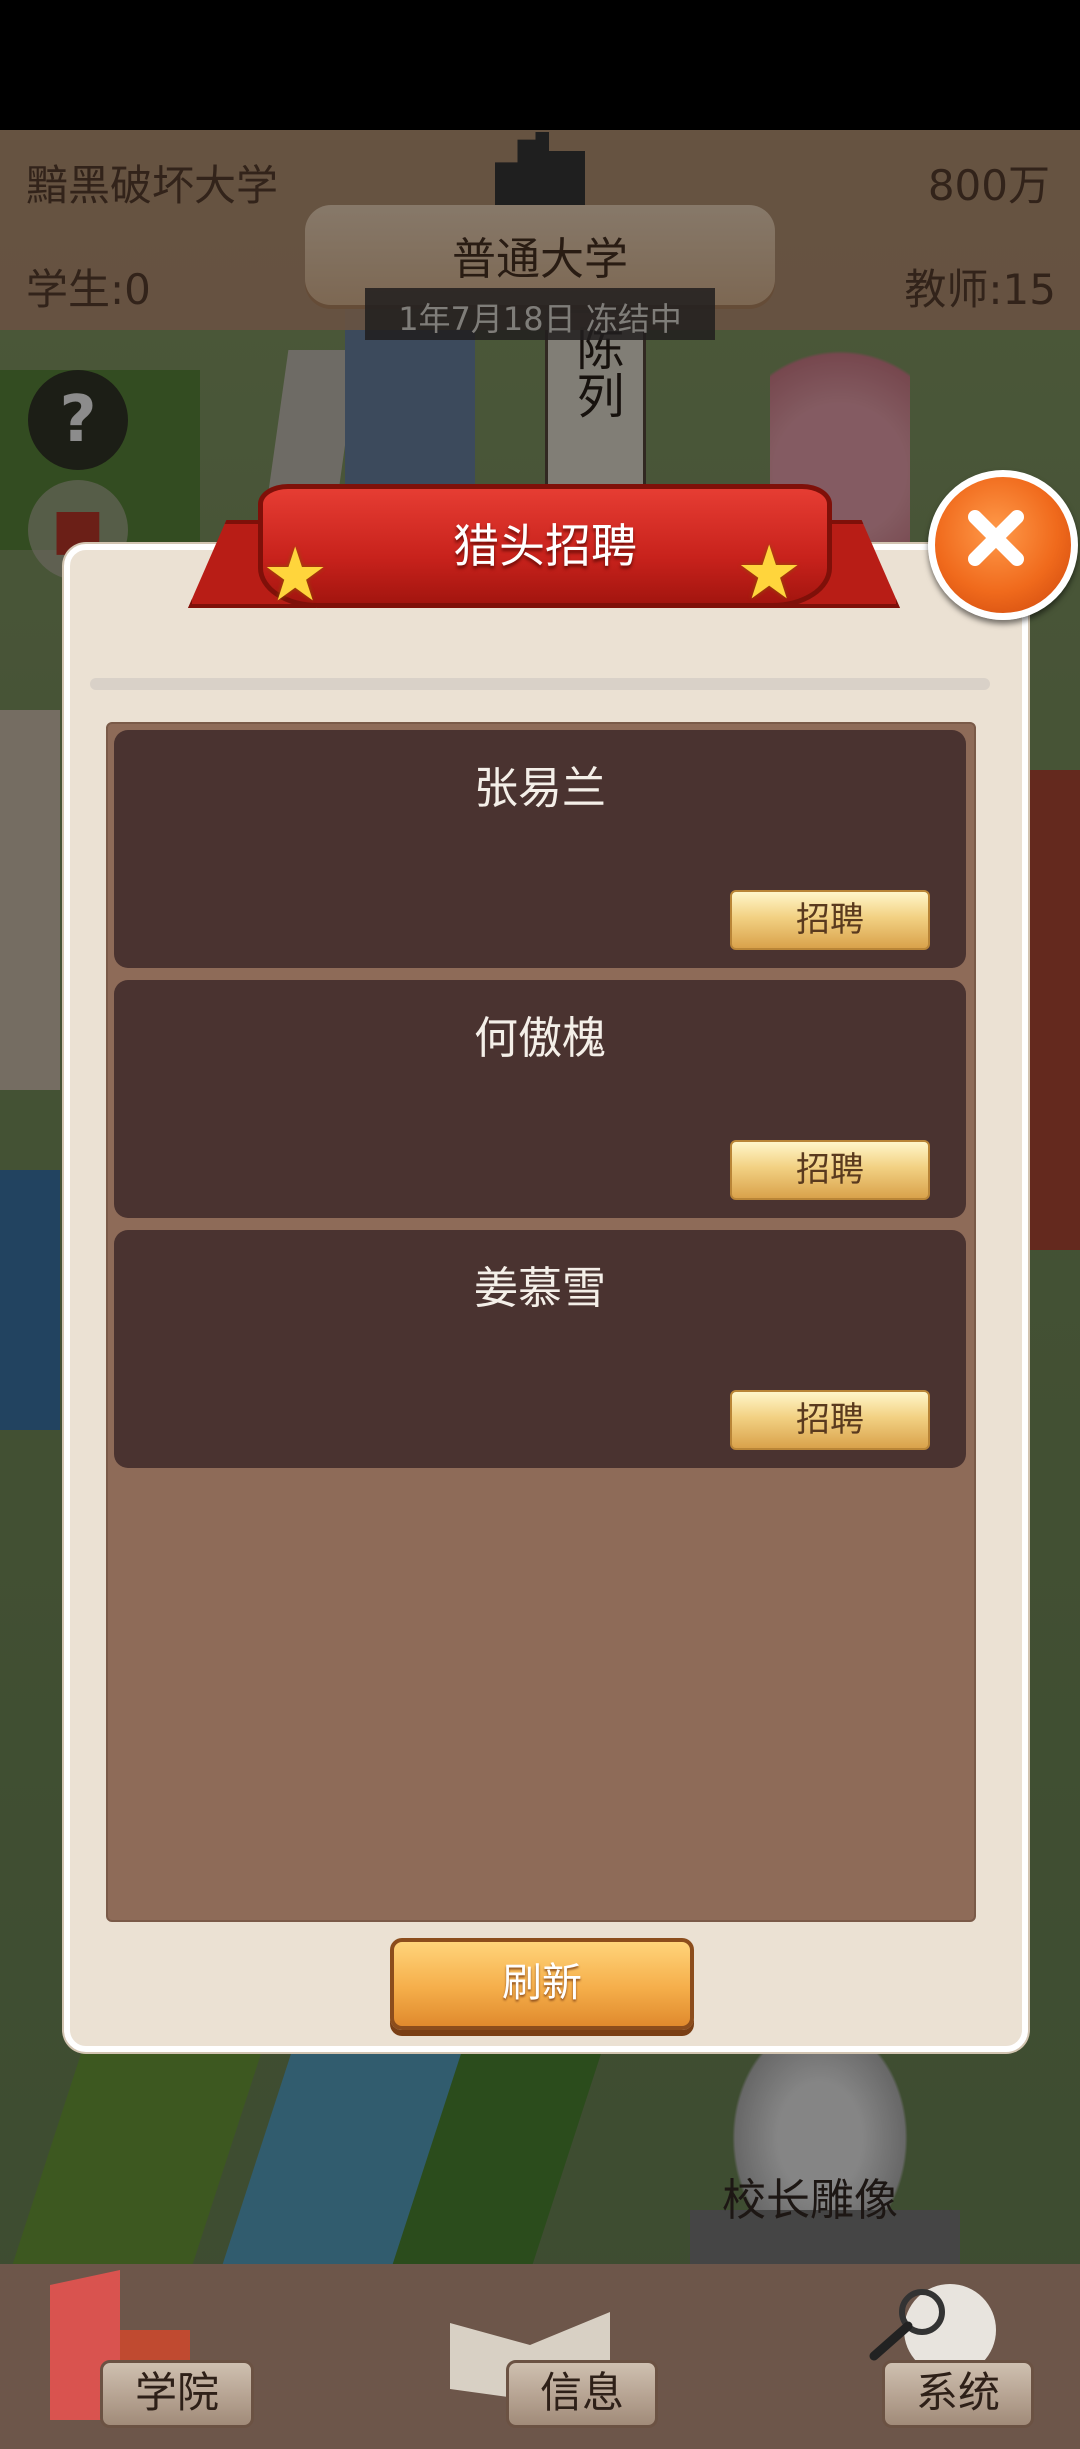 This screenshot has width=1080, height=2449. What do you see at coordinates (540, 788) in the screenshot?
I see `candidate-name: 张易兰` at bounding box center [540, 788].